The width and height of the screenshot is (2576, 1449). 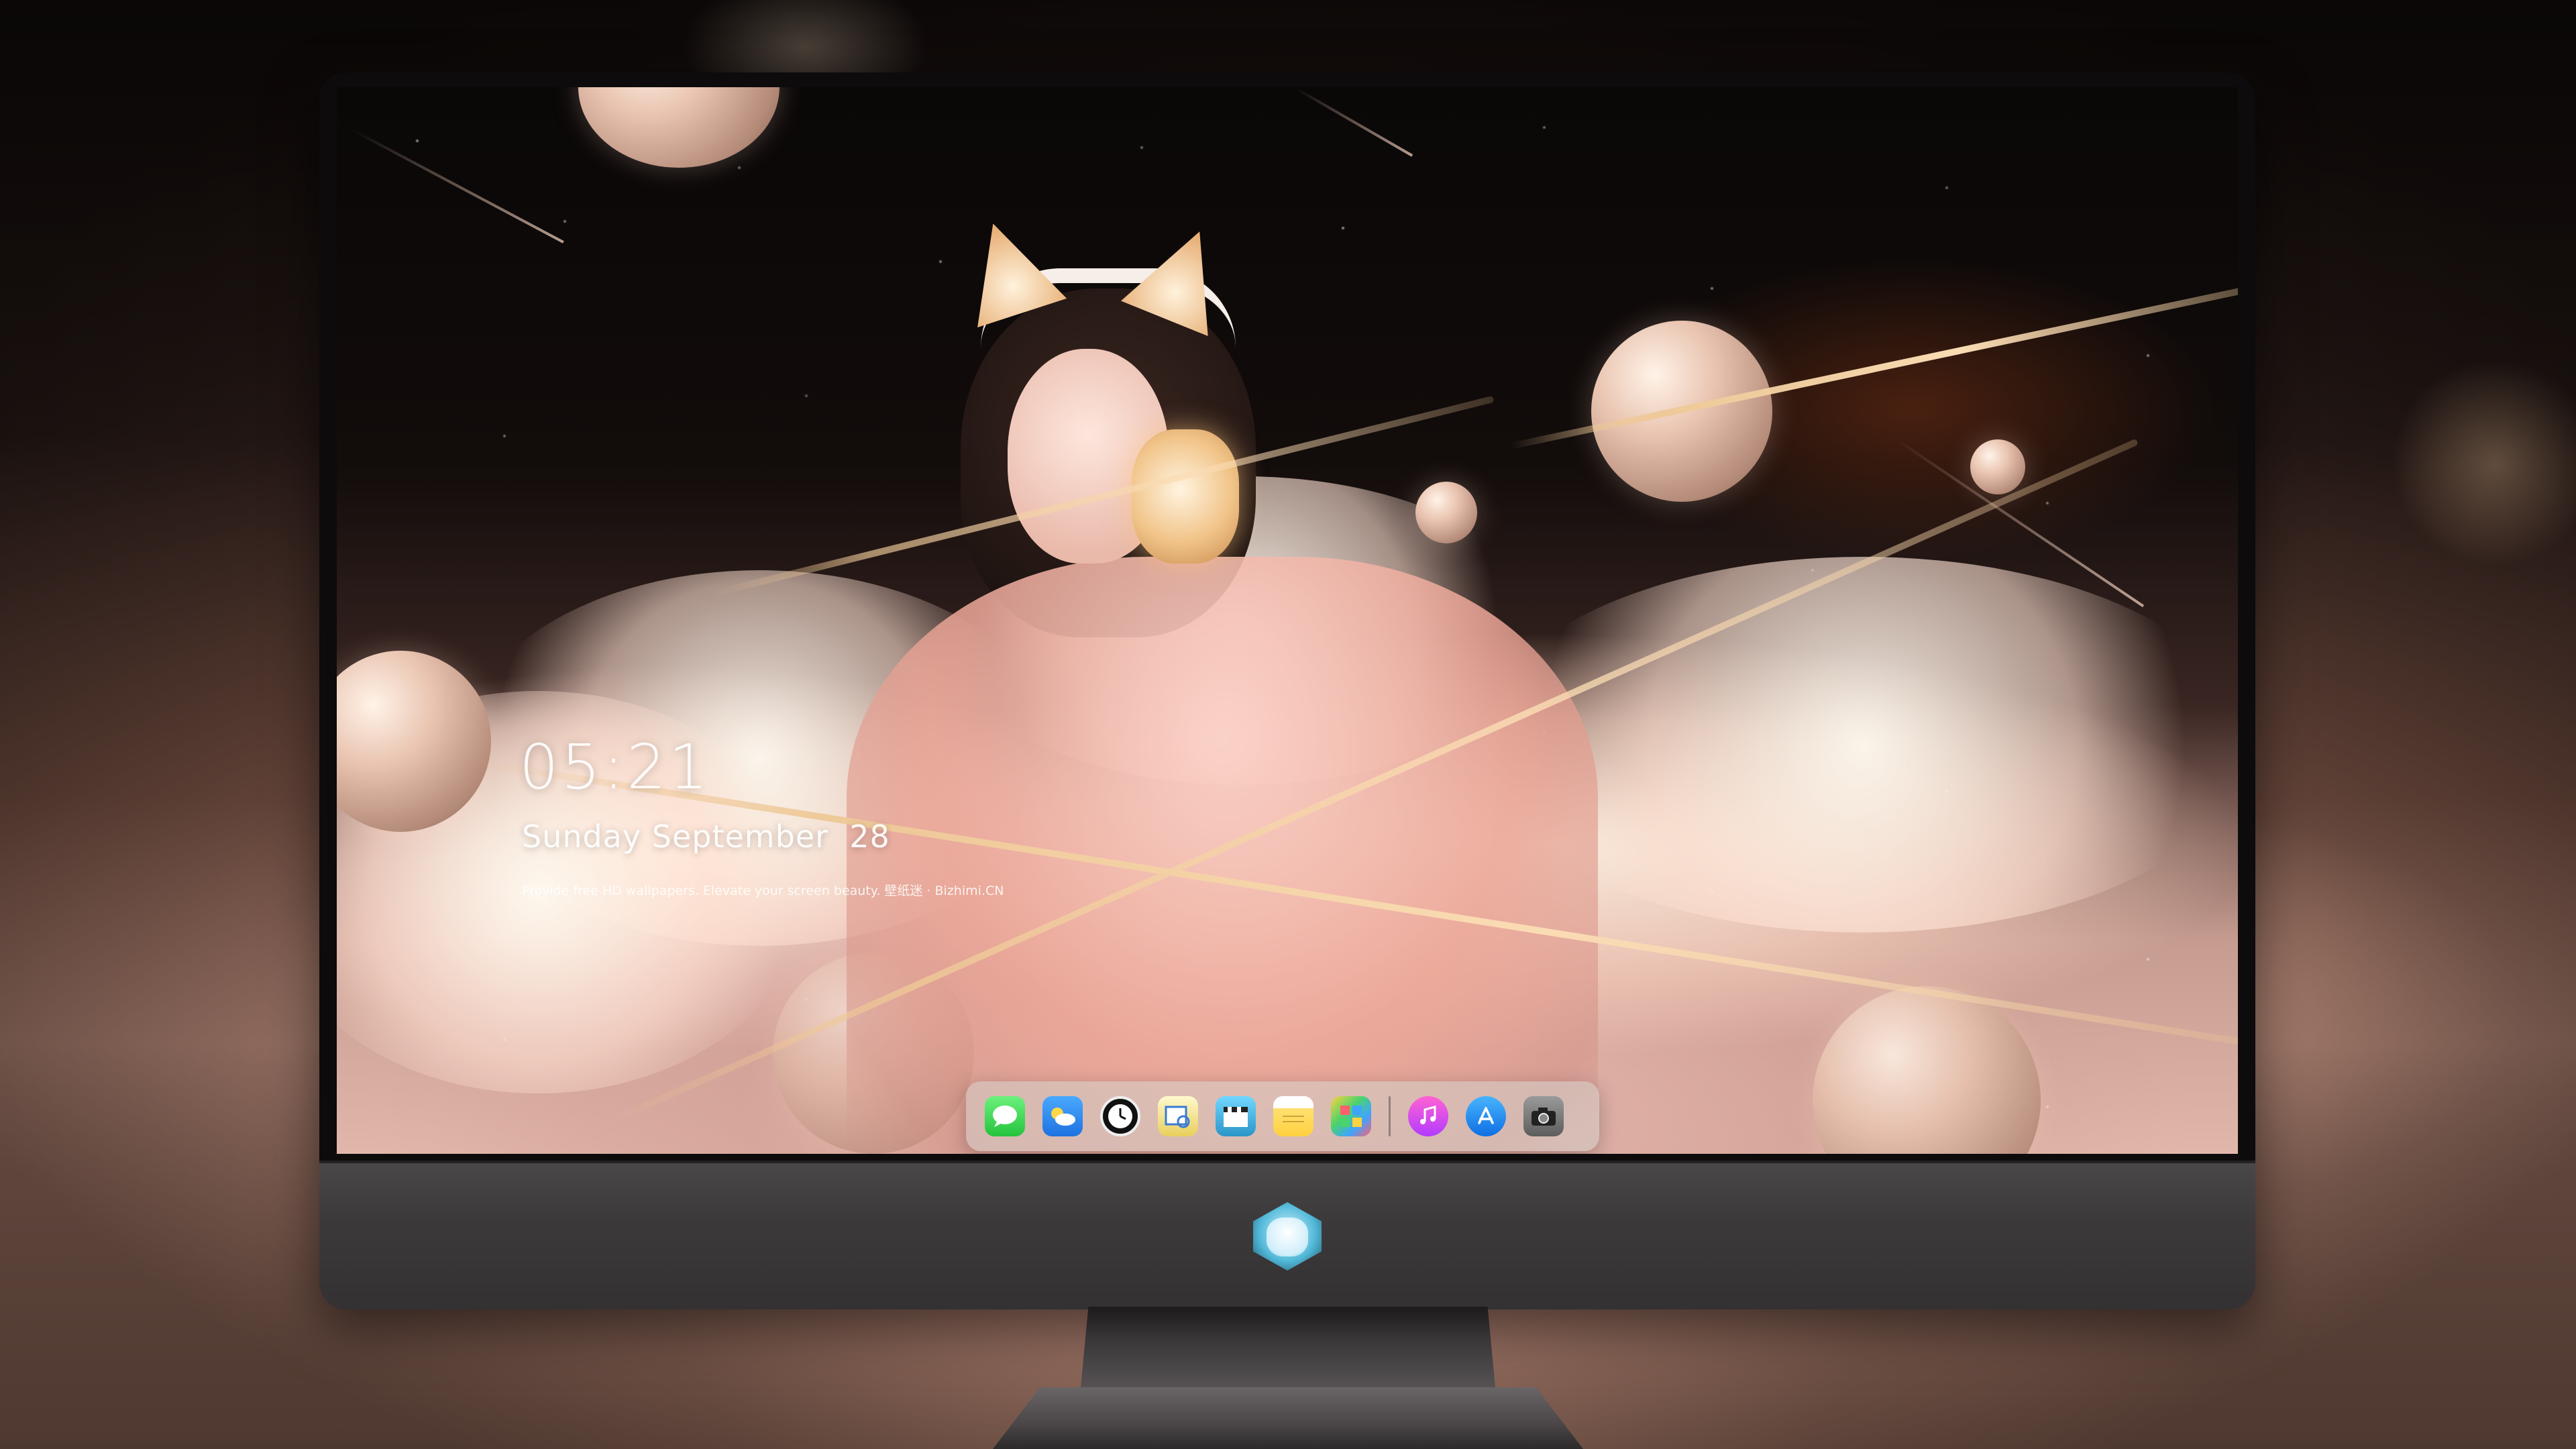 What do you see at coordinates (1486, 1116) in the screenshot?
I see `app-store-icon` at bounding box center [1486, 1116].